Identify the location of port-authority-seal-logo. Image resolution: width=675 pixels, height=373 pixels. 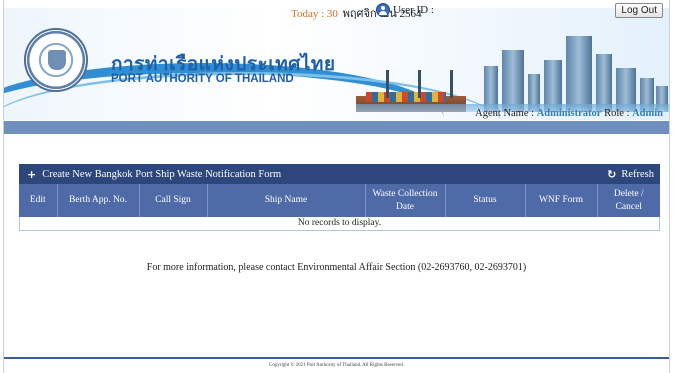
(56, 60).